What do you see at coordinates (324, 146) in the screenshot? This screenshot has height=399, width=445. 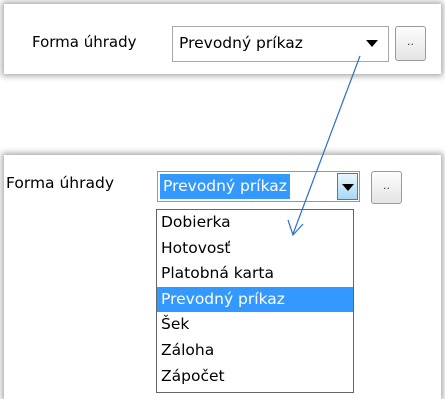 I see `annotation-arrow` at bounding box center [324, 146].